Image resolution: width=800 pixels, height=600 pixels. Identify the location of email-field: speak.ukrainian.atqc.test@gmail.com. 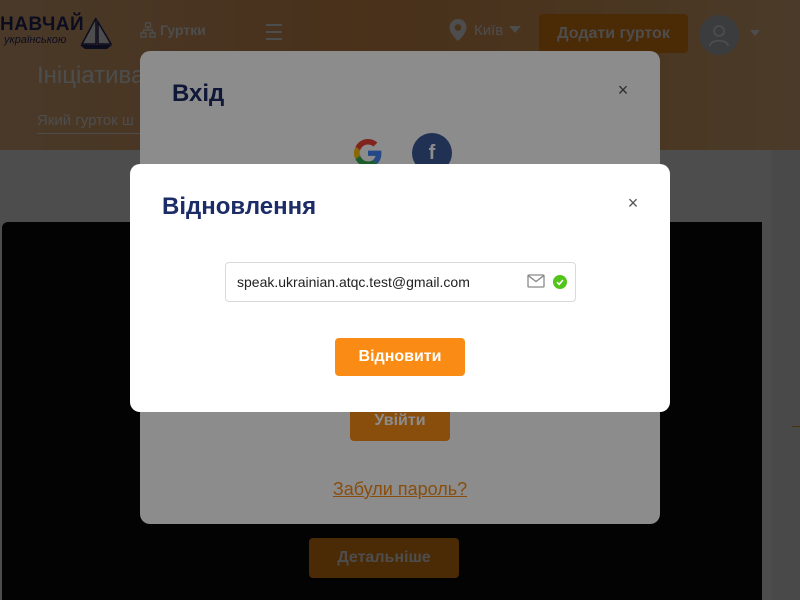
(400, 282).